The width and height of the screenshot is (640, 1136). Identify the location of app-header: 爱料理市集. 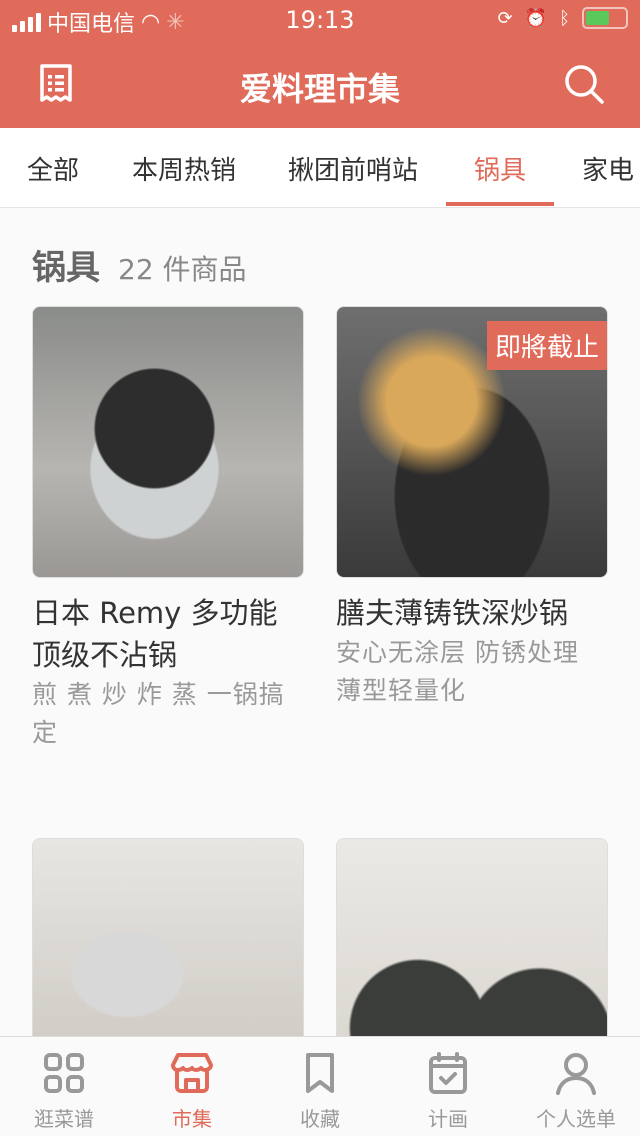
(320, 84).